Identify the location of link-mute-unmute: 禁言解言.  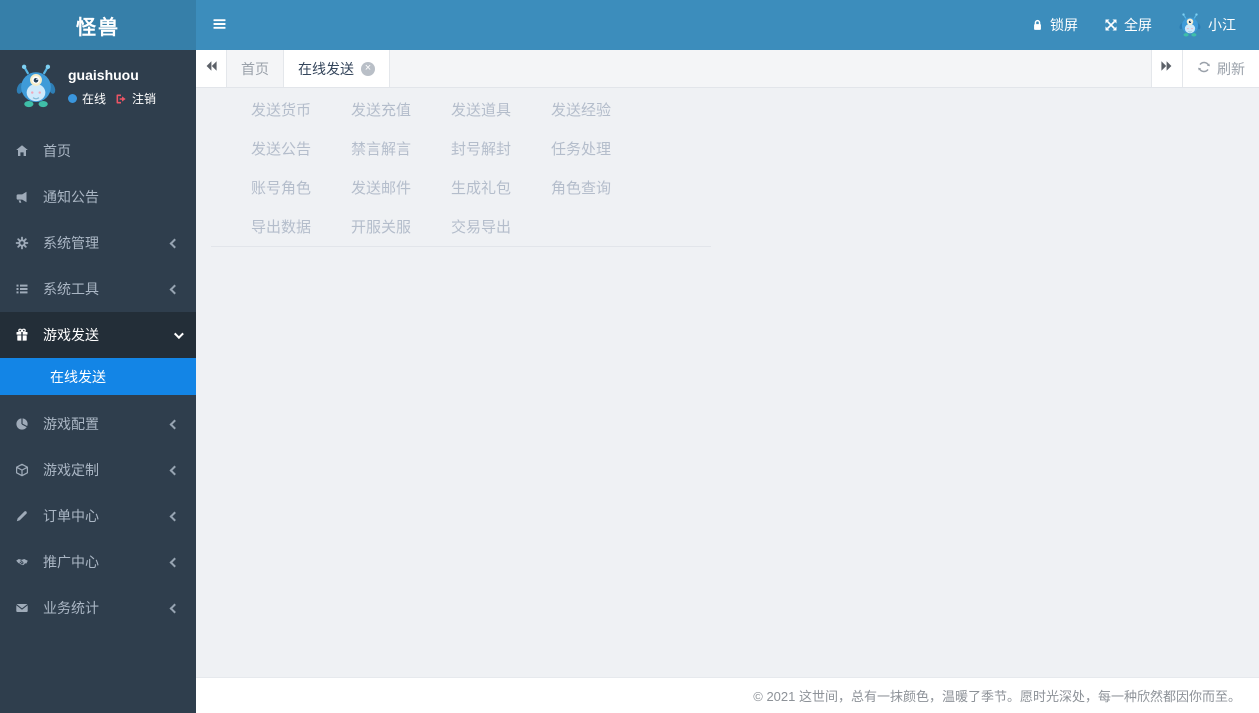
(361, 148).